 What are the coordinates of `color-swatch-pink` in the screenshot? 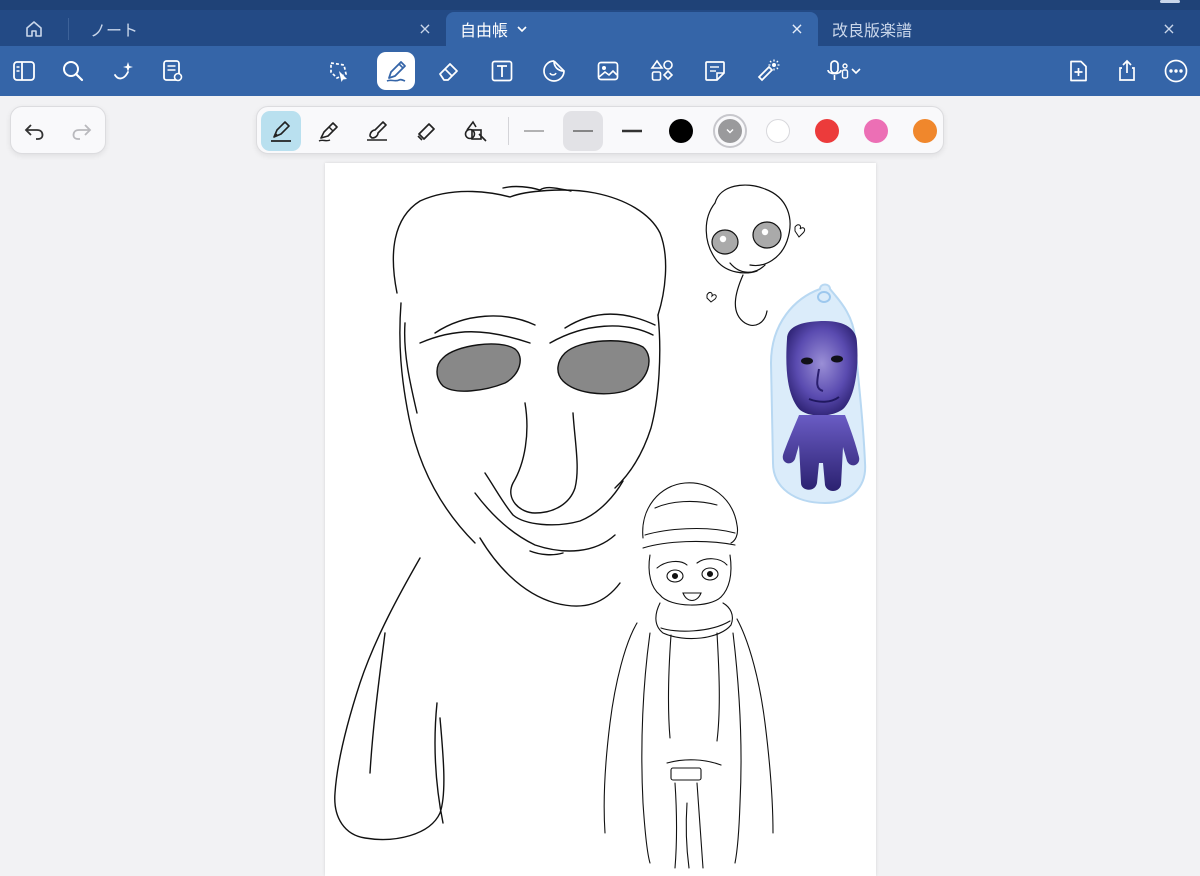 It's located at (876, 131).